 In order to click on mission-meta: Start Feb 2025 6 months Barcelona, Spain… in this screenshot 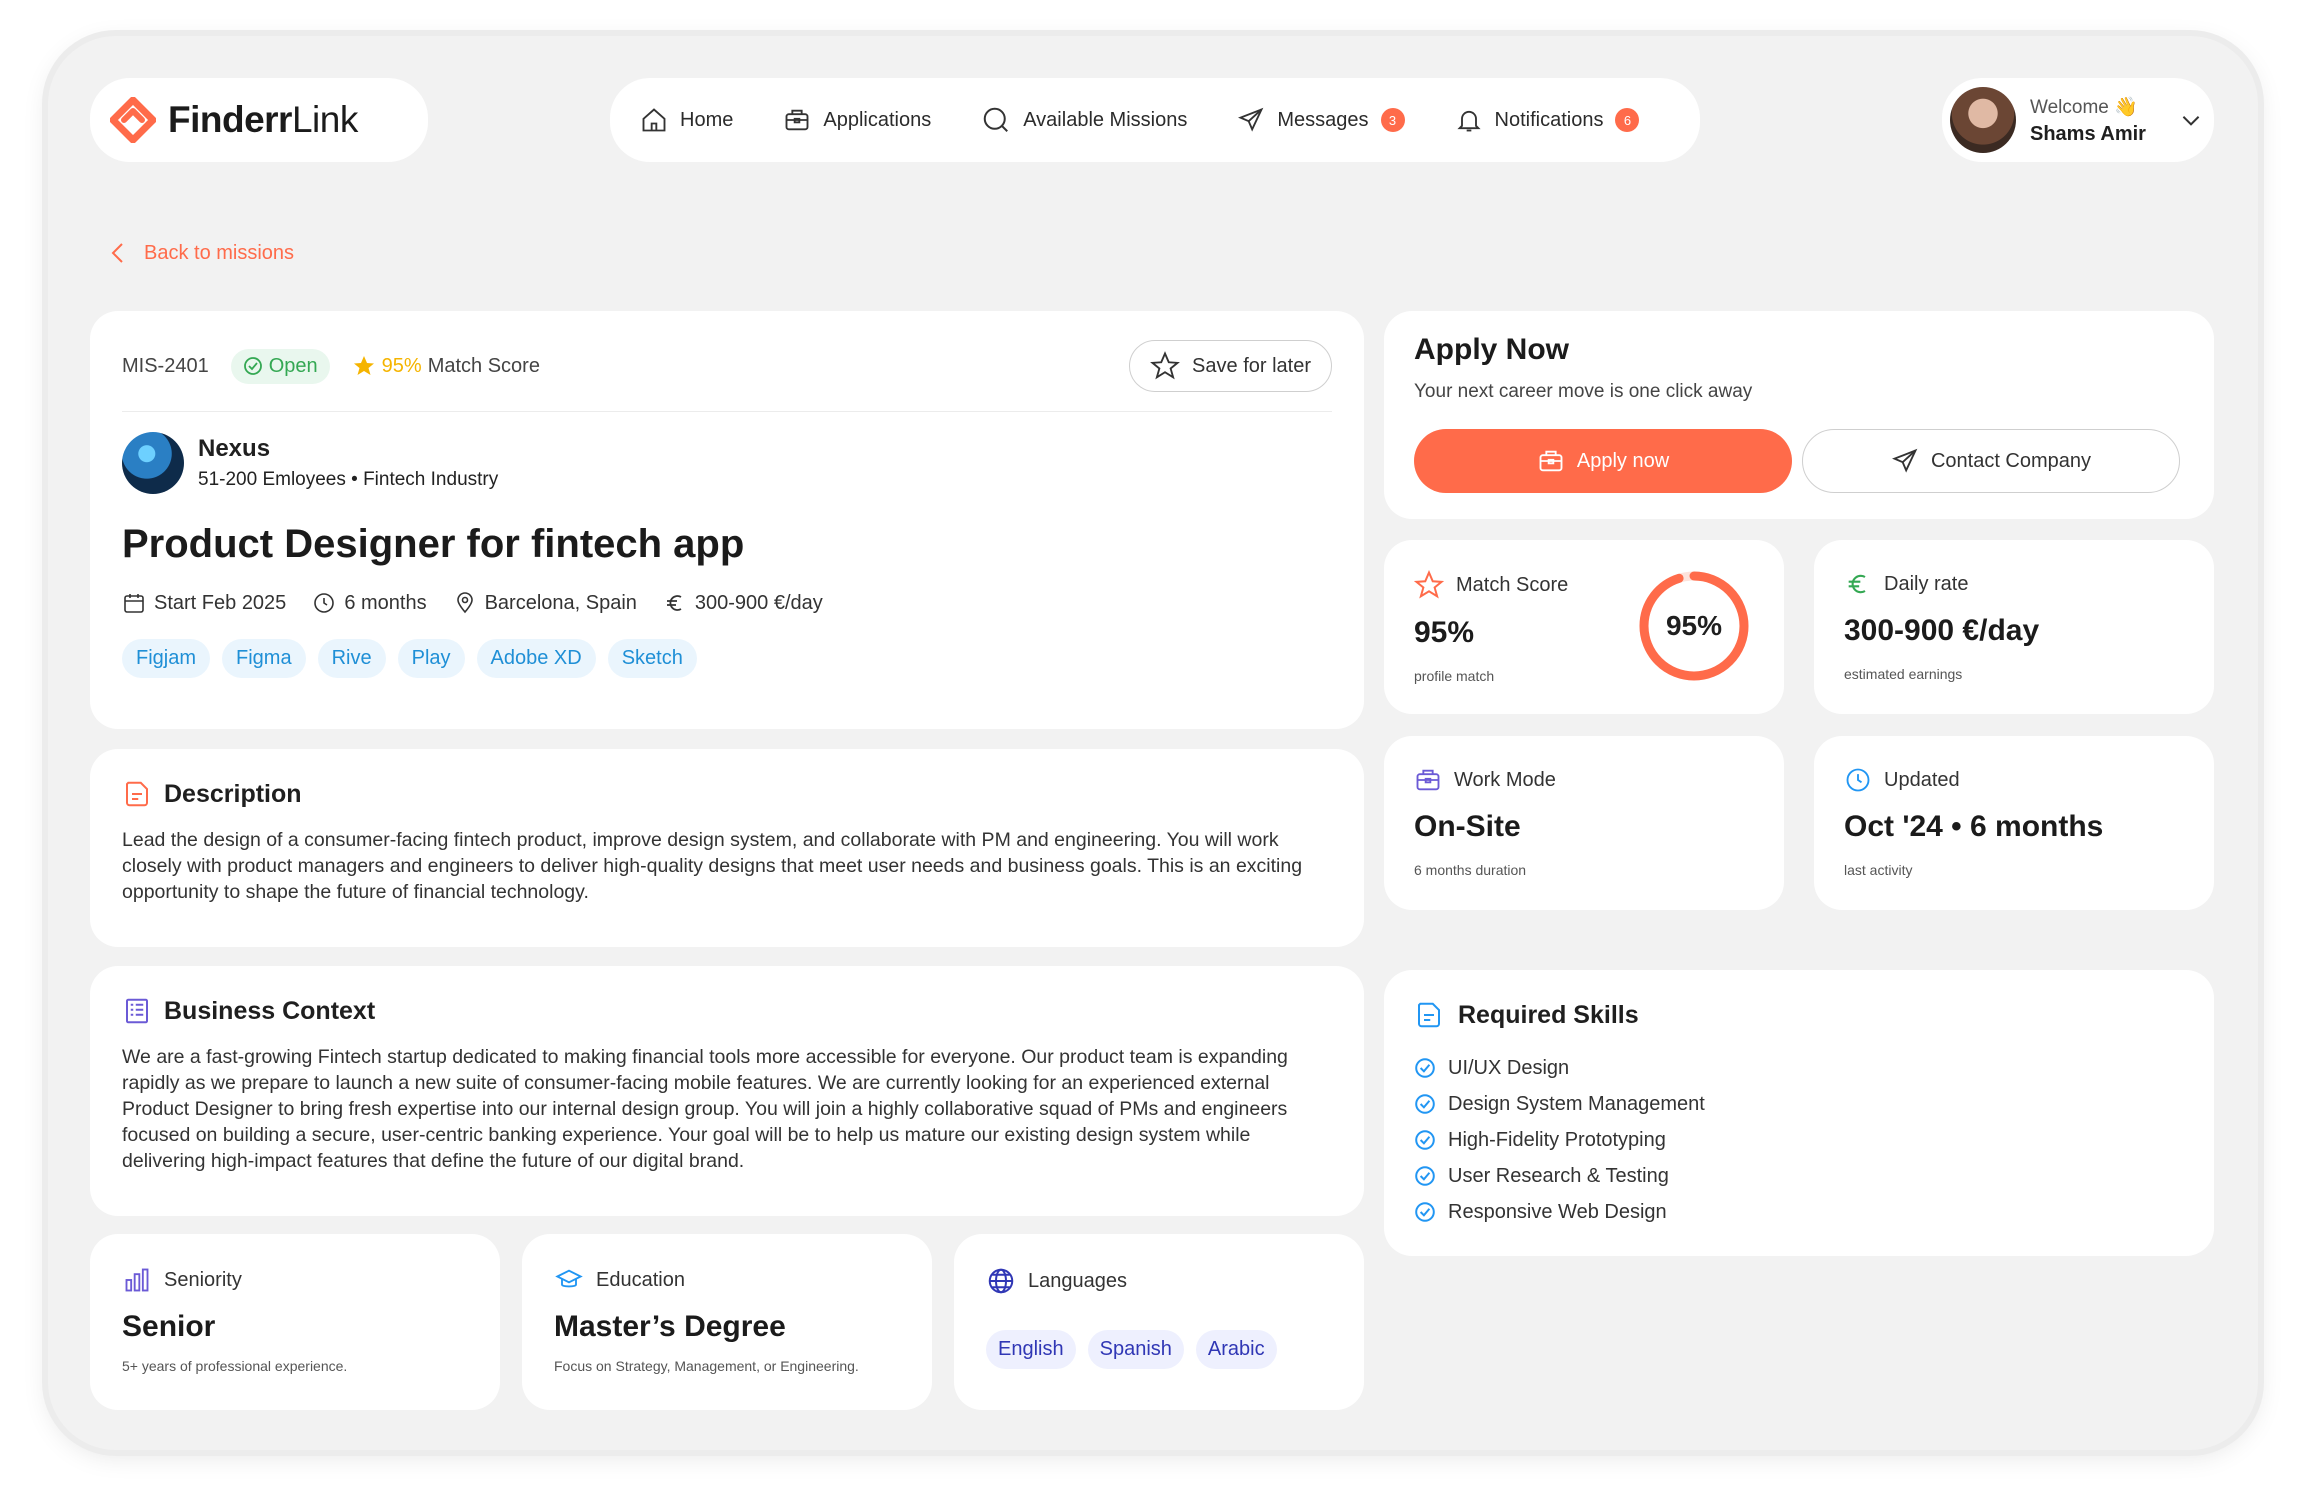, I will do `click(727, 603)`.